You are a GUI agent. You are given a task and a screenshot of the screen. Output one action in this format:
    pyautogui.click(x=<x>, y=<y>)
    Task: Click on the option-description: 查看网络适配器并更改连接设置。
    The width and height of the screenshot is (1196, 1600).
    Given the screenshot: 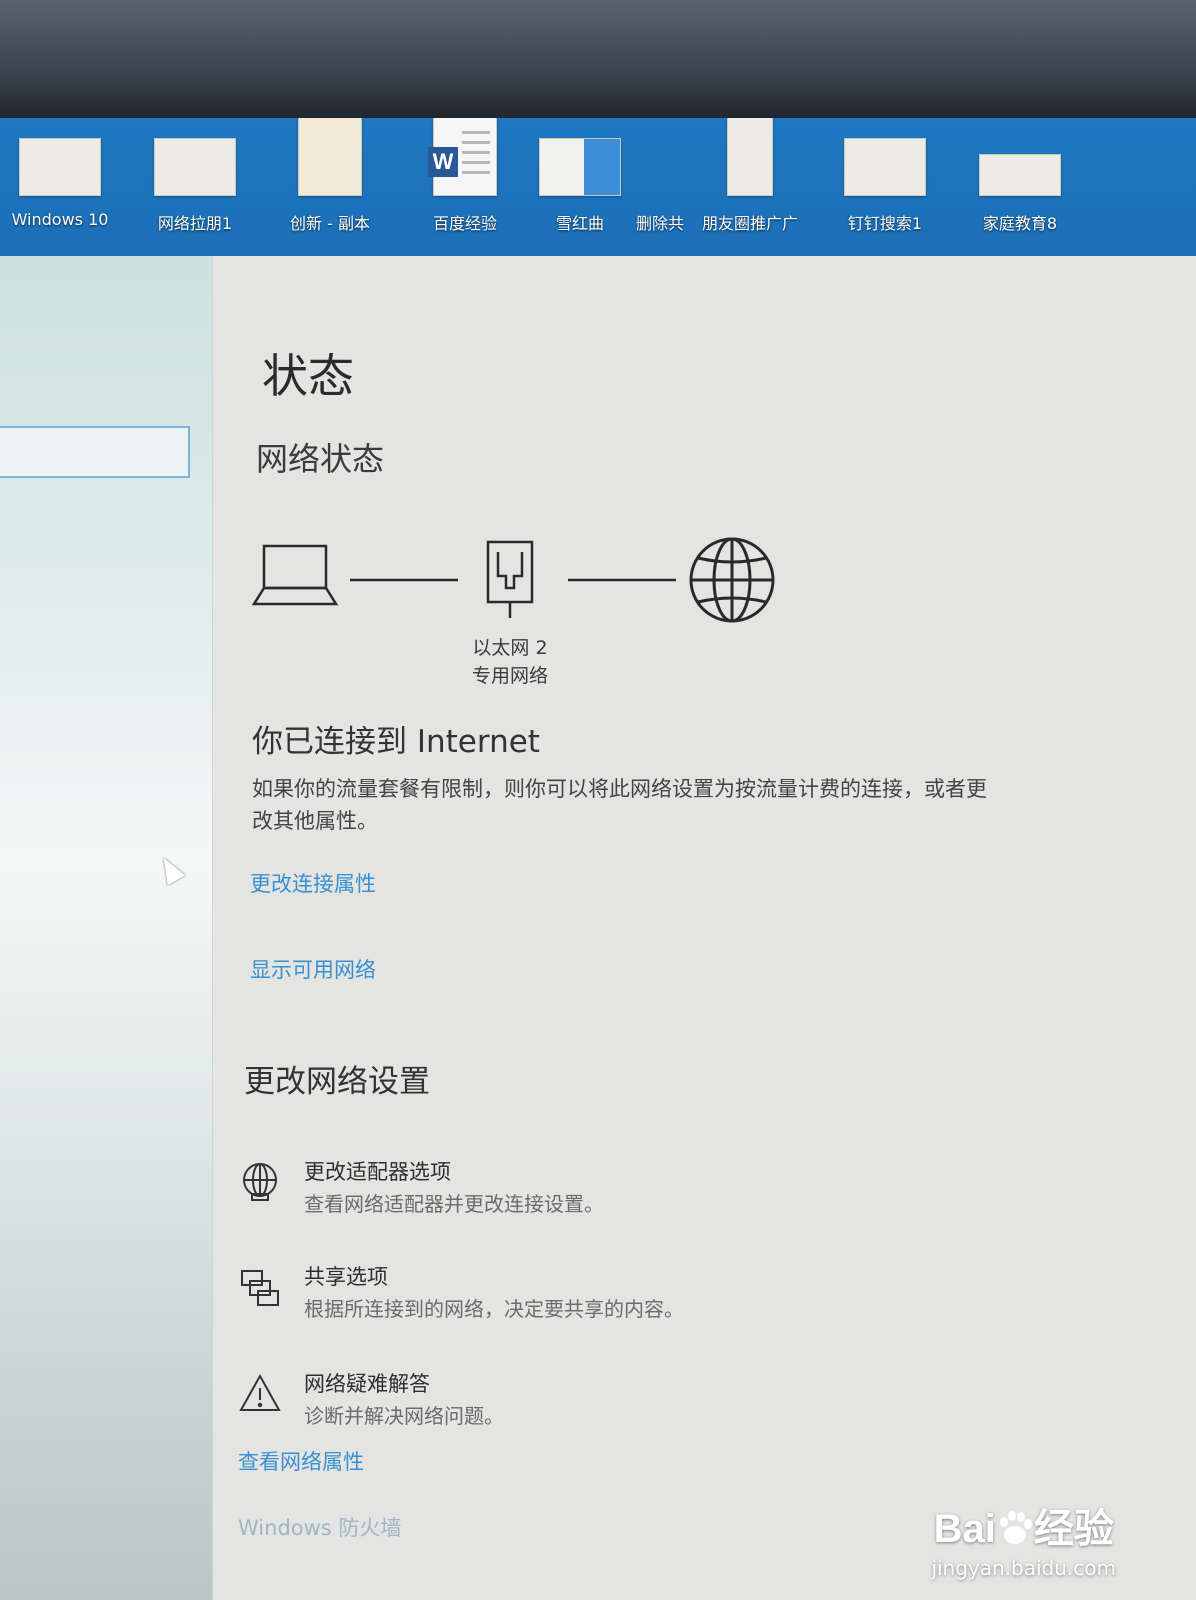 What is the action you would take?
    pyautogui.click(x=454, y=1204)
    